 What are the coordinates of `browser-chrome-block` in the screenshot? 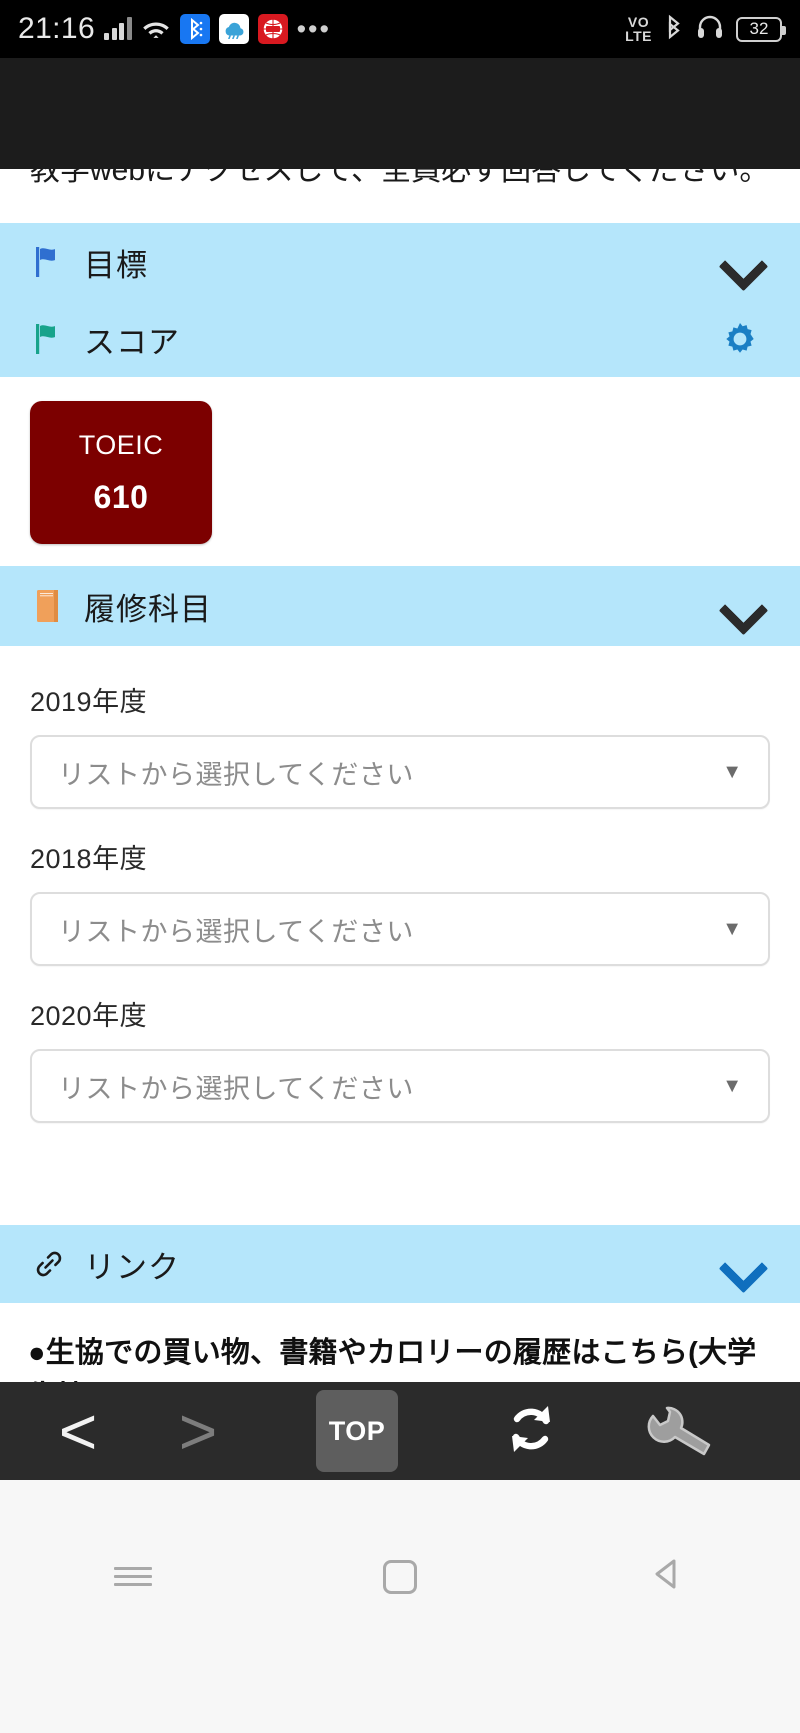 It's located at (400, 113).